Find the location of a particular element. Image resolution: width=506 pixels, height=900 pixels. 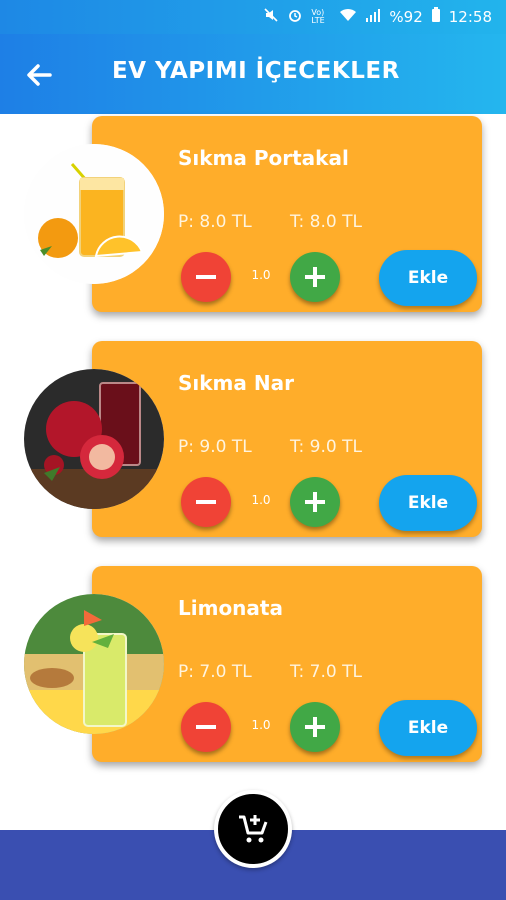

unit-price: P: 9.0 TL is located at coordinates (215, 447).